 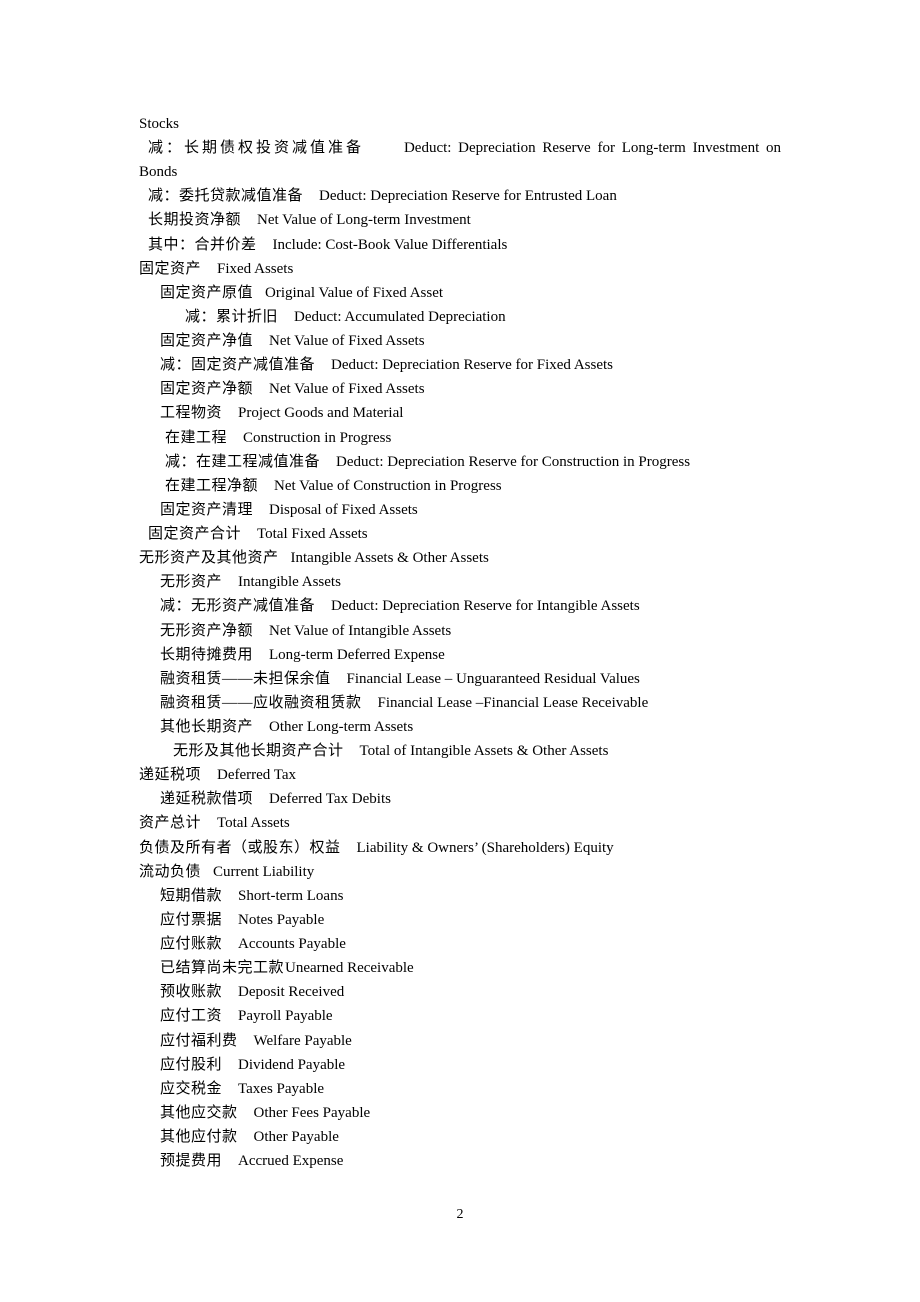 I want to click on chinese-term: 已结算尚未完工款, so click(x=222, y=968).